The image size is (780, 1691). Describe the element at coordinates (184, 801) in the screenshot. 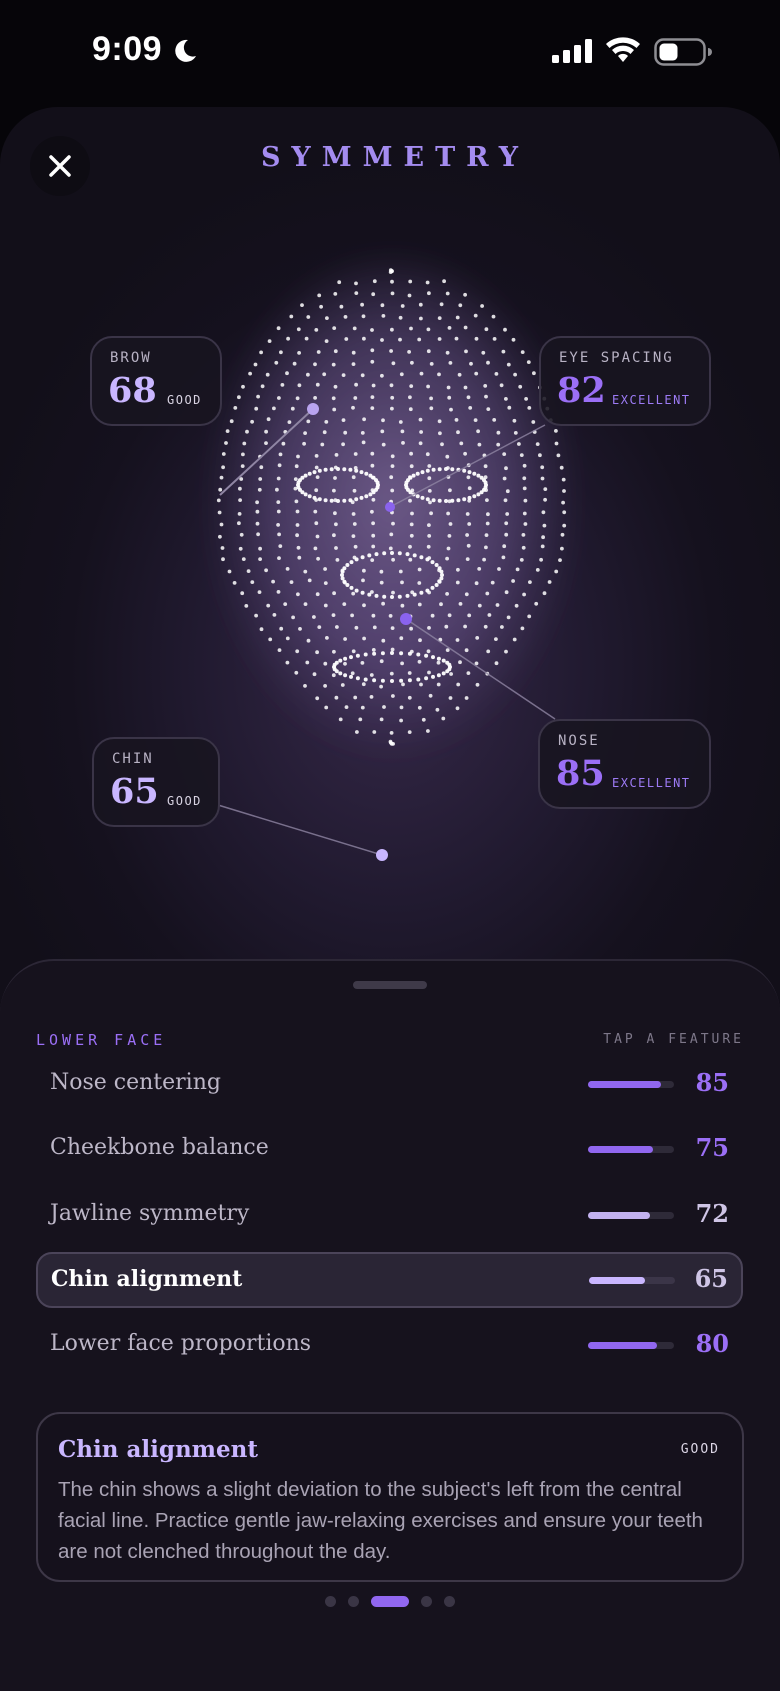

I see `chin-rating: GOOD` at that location.